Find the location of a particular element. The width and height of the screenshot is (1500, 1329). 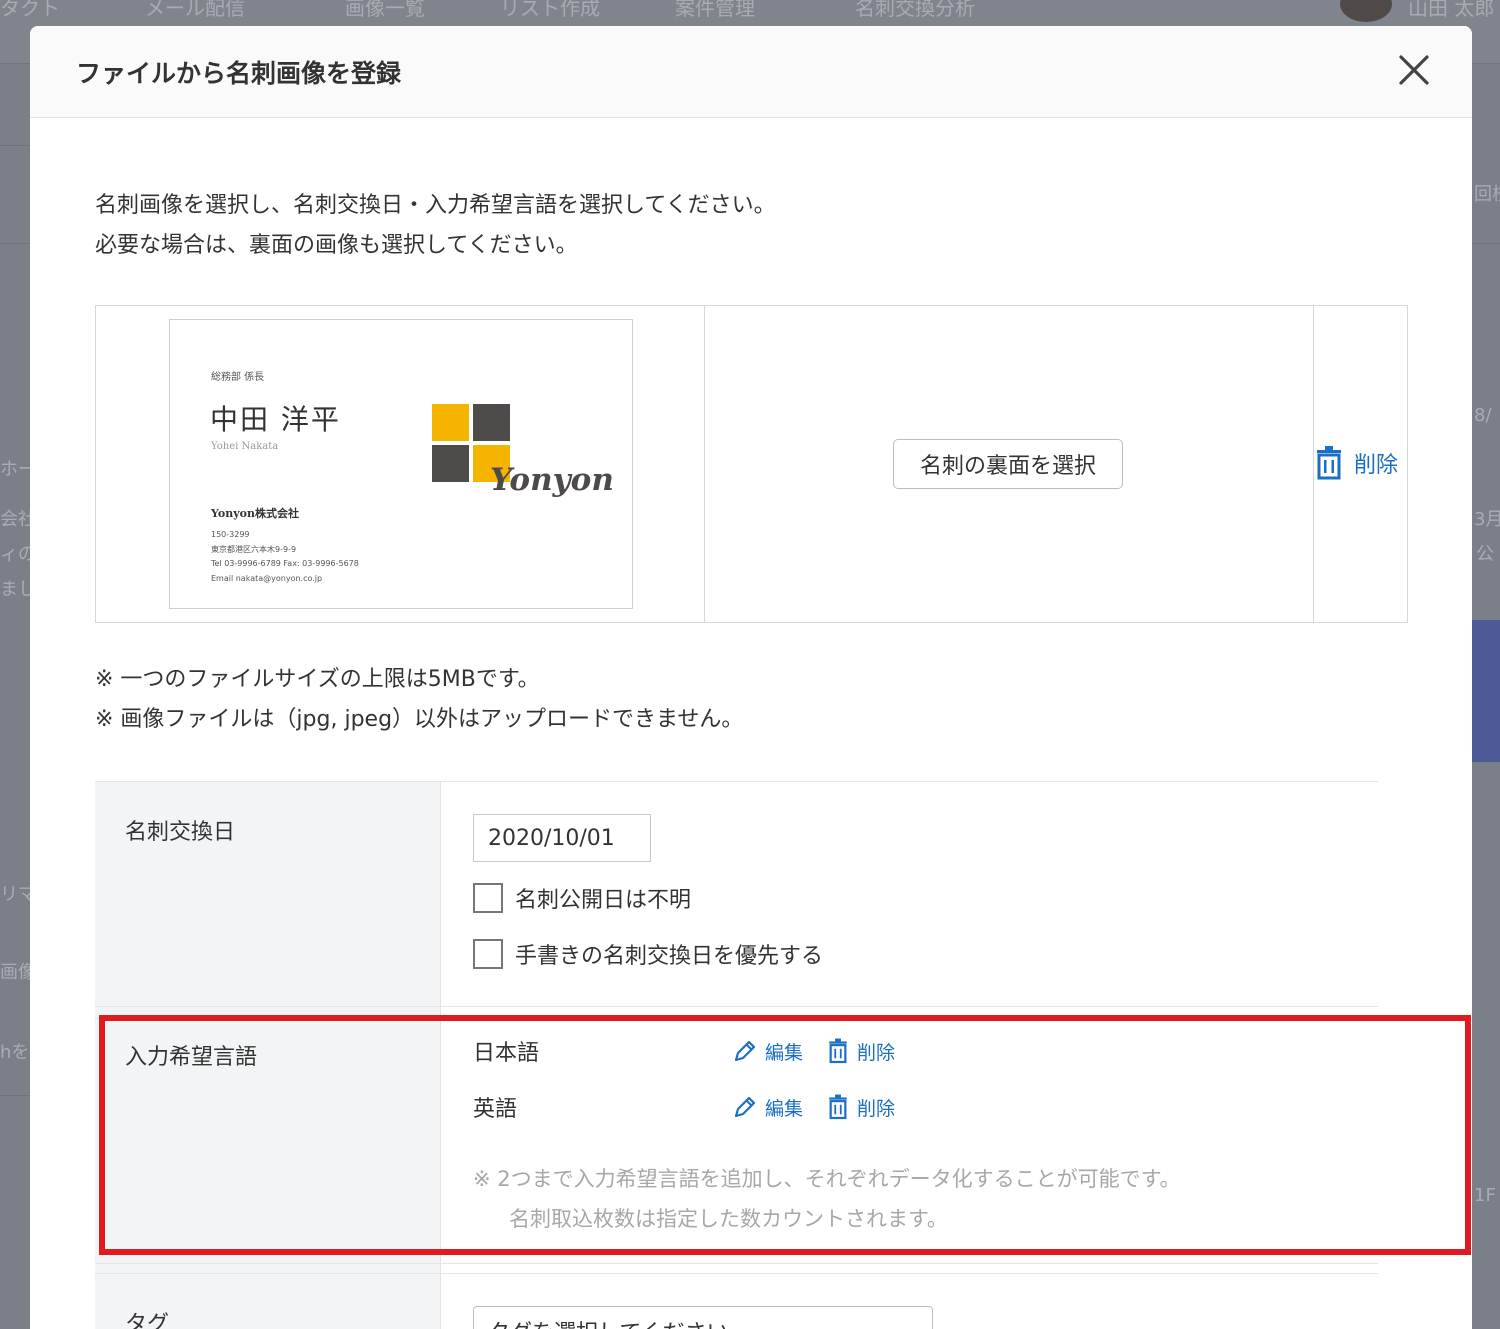

bg-nav-item: リスト作成 is located at coordinates (550, 10).